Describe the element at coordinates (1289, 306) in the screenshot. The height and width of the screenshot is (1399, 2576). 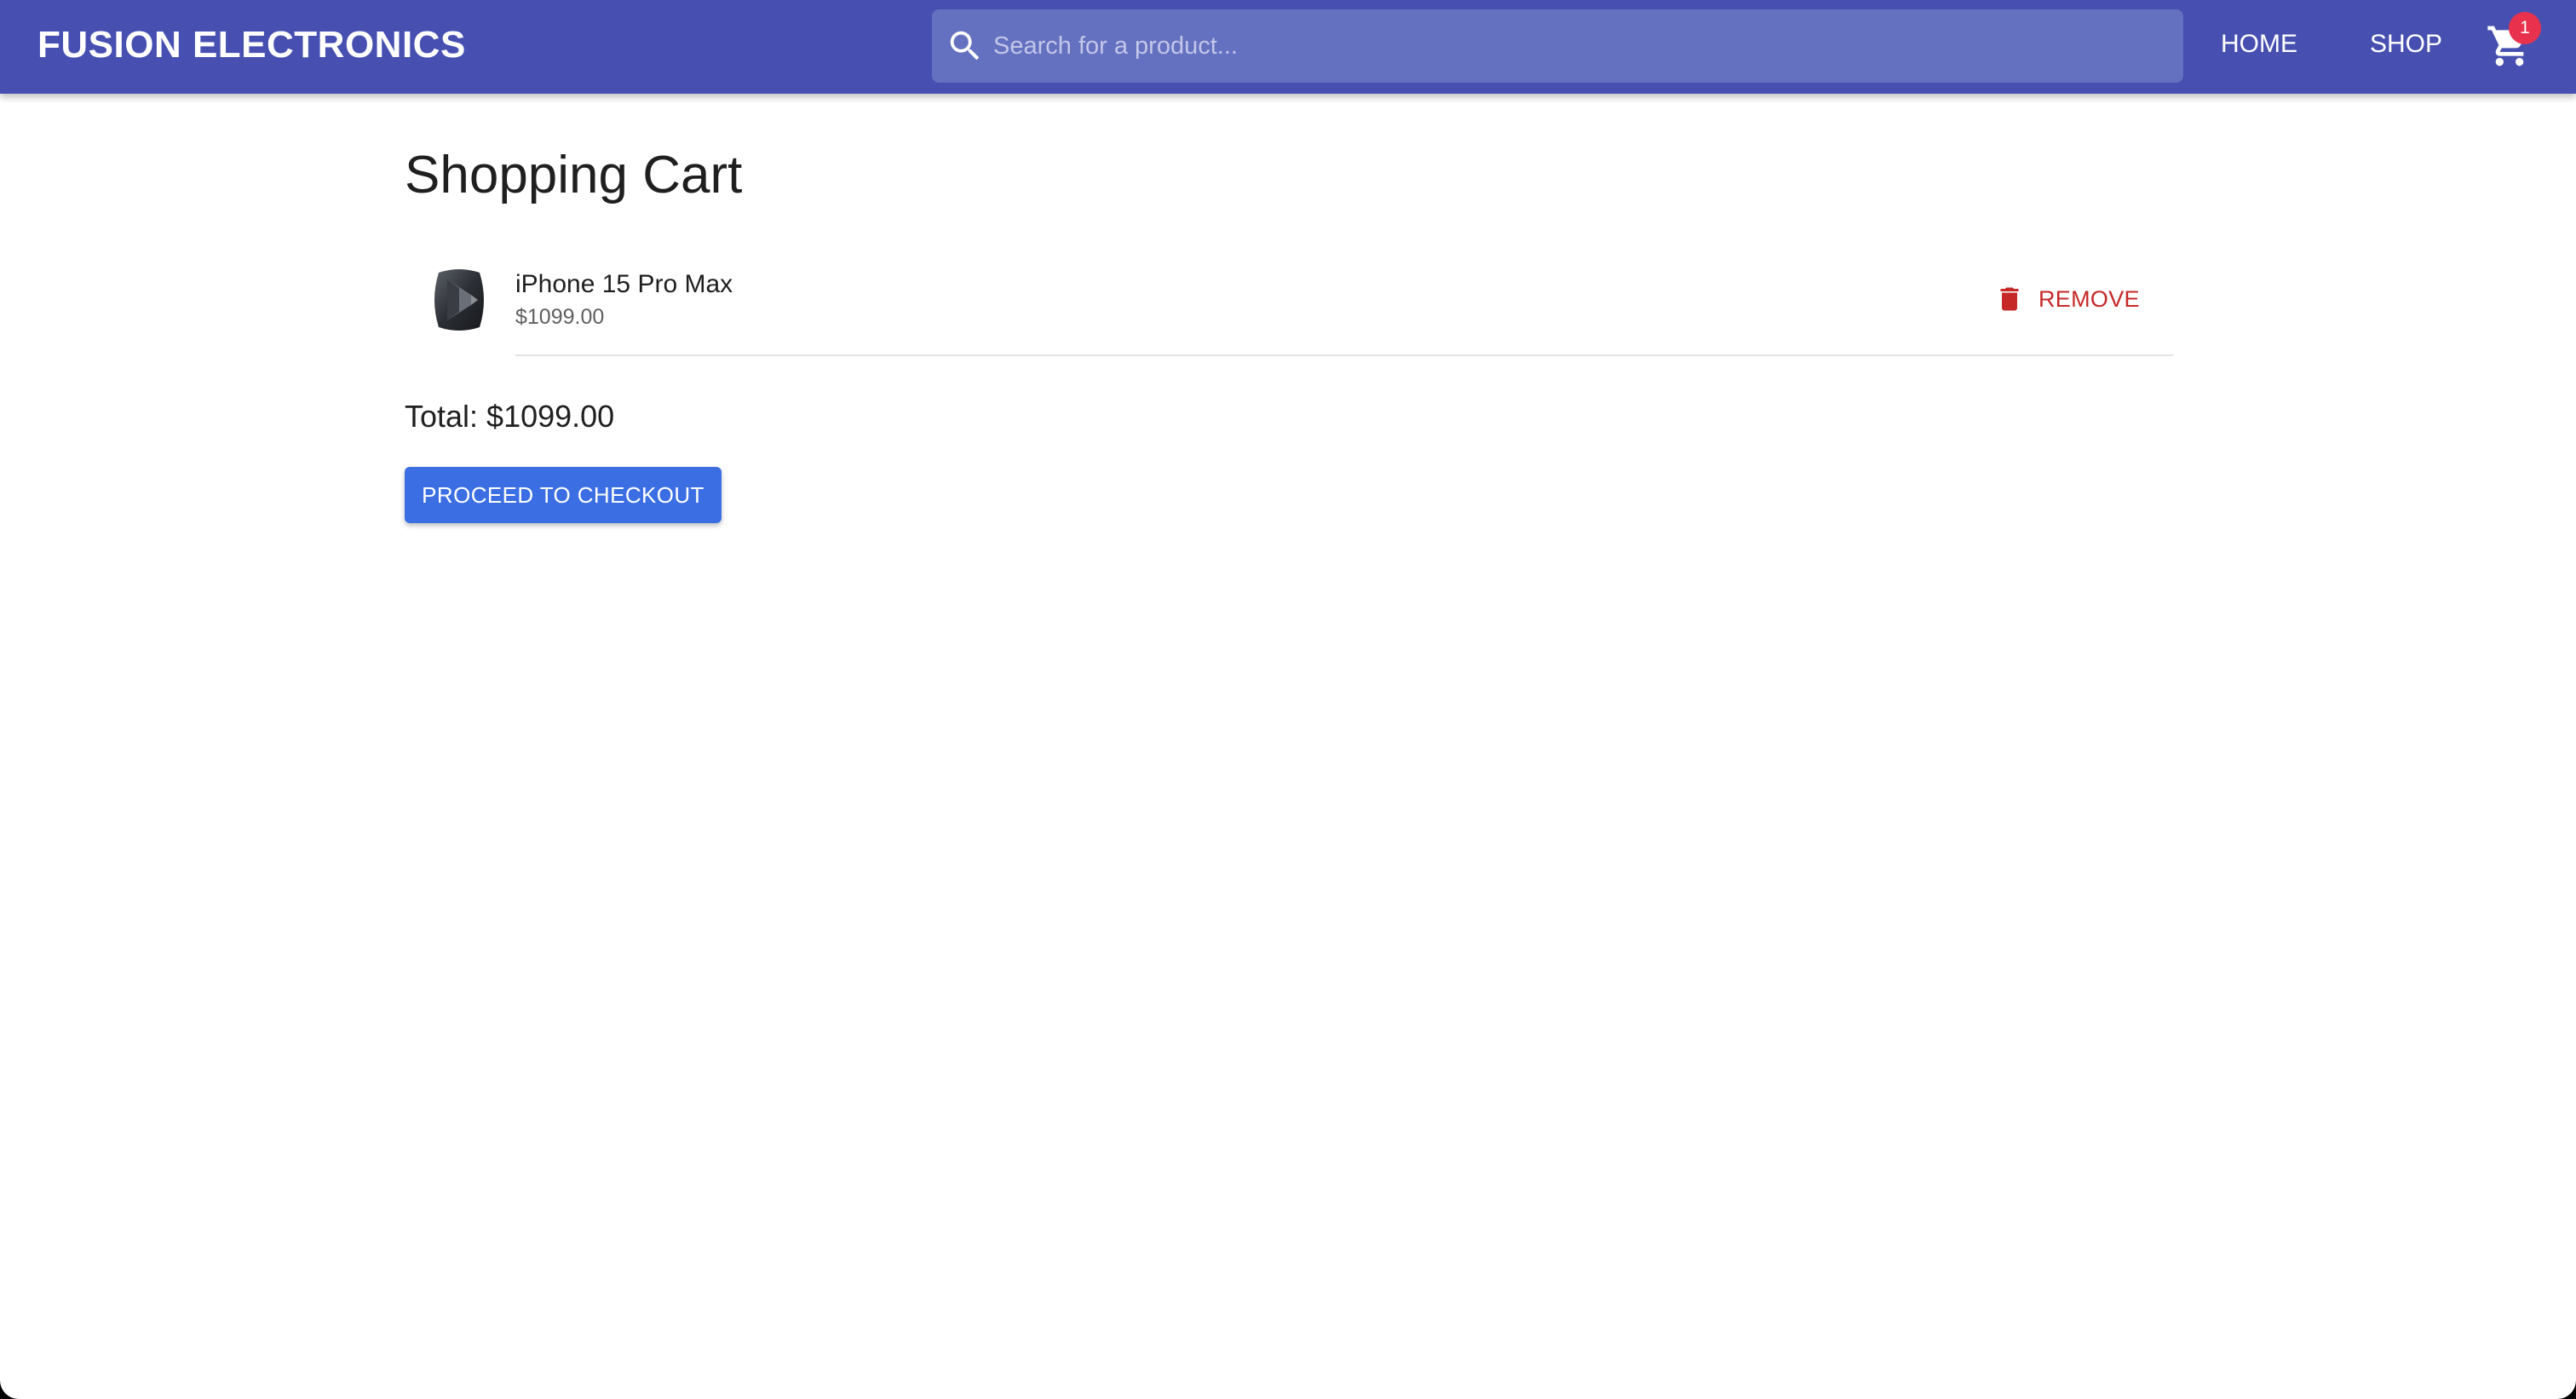
I see `cart-item: iPhone 15 Pro Max $1099.00 REMOVE` at that location.